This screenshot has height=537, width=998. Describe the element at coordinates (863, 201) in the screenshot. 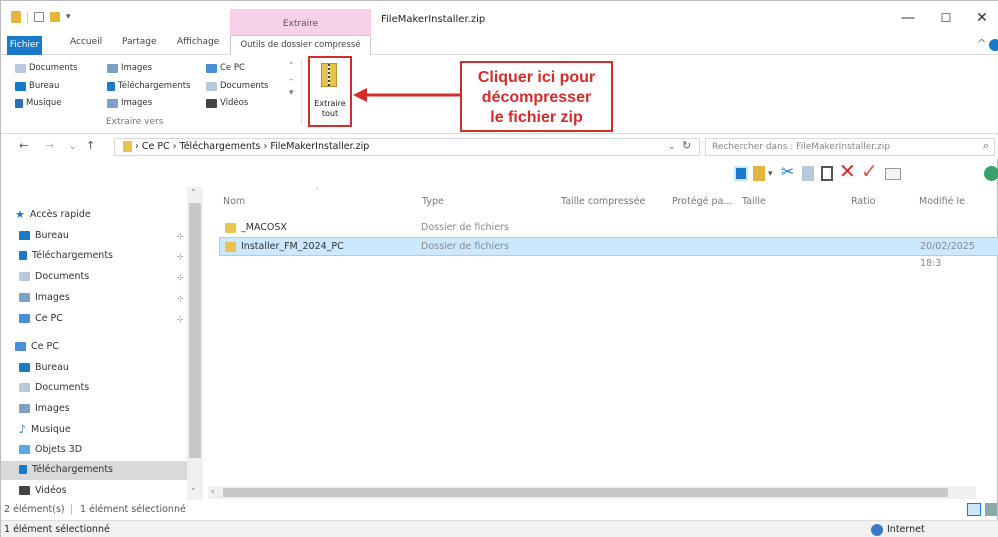

I see `column-header-ratio: Ratio` at that location.